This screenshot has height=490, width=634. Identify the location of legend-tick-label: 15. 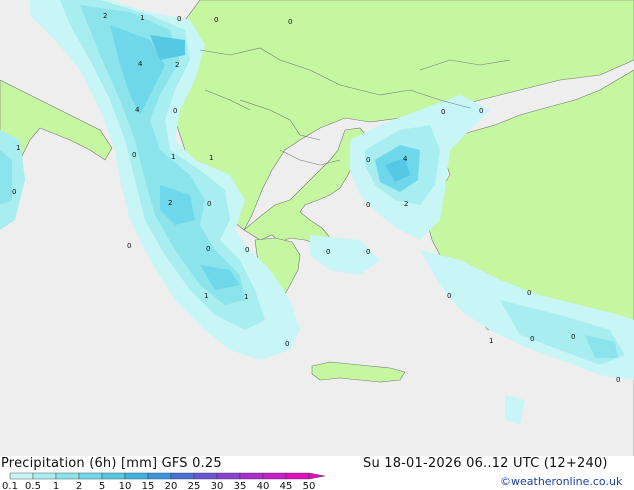
(148, 485).